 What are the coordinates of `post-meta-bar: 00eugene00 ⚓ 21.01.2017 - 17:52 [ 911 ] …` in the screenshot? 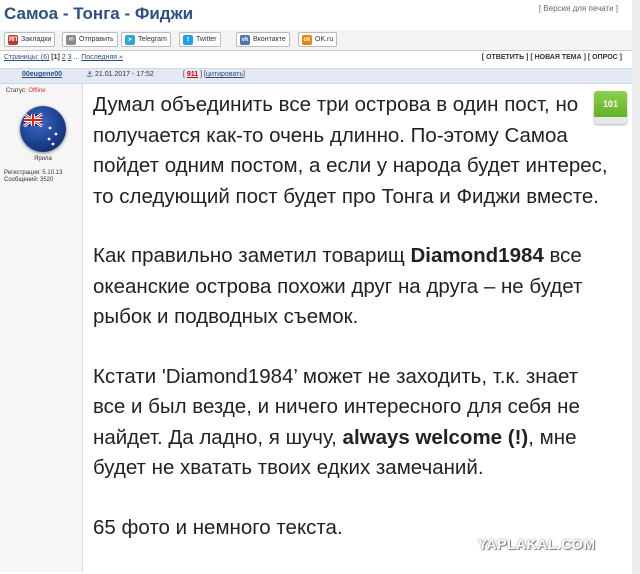 It's located at (316, 76).